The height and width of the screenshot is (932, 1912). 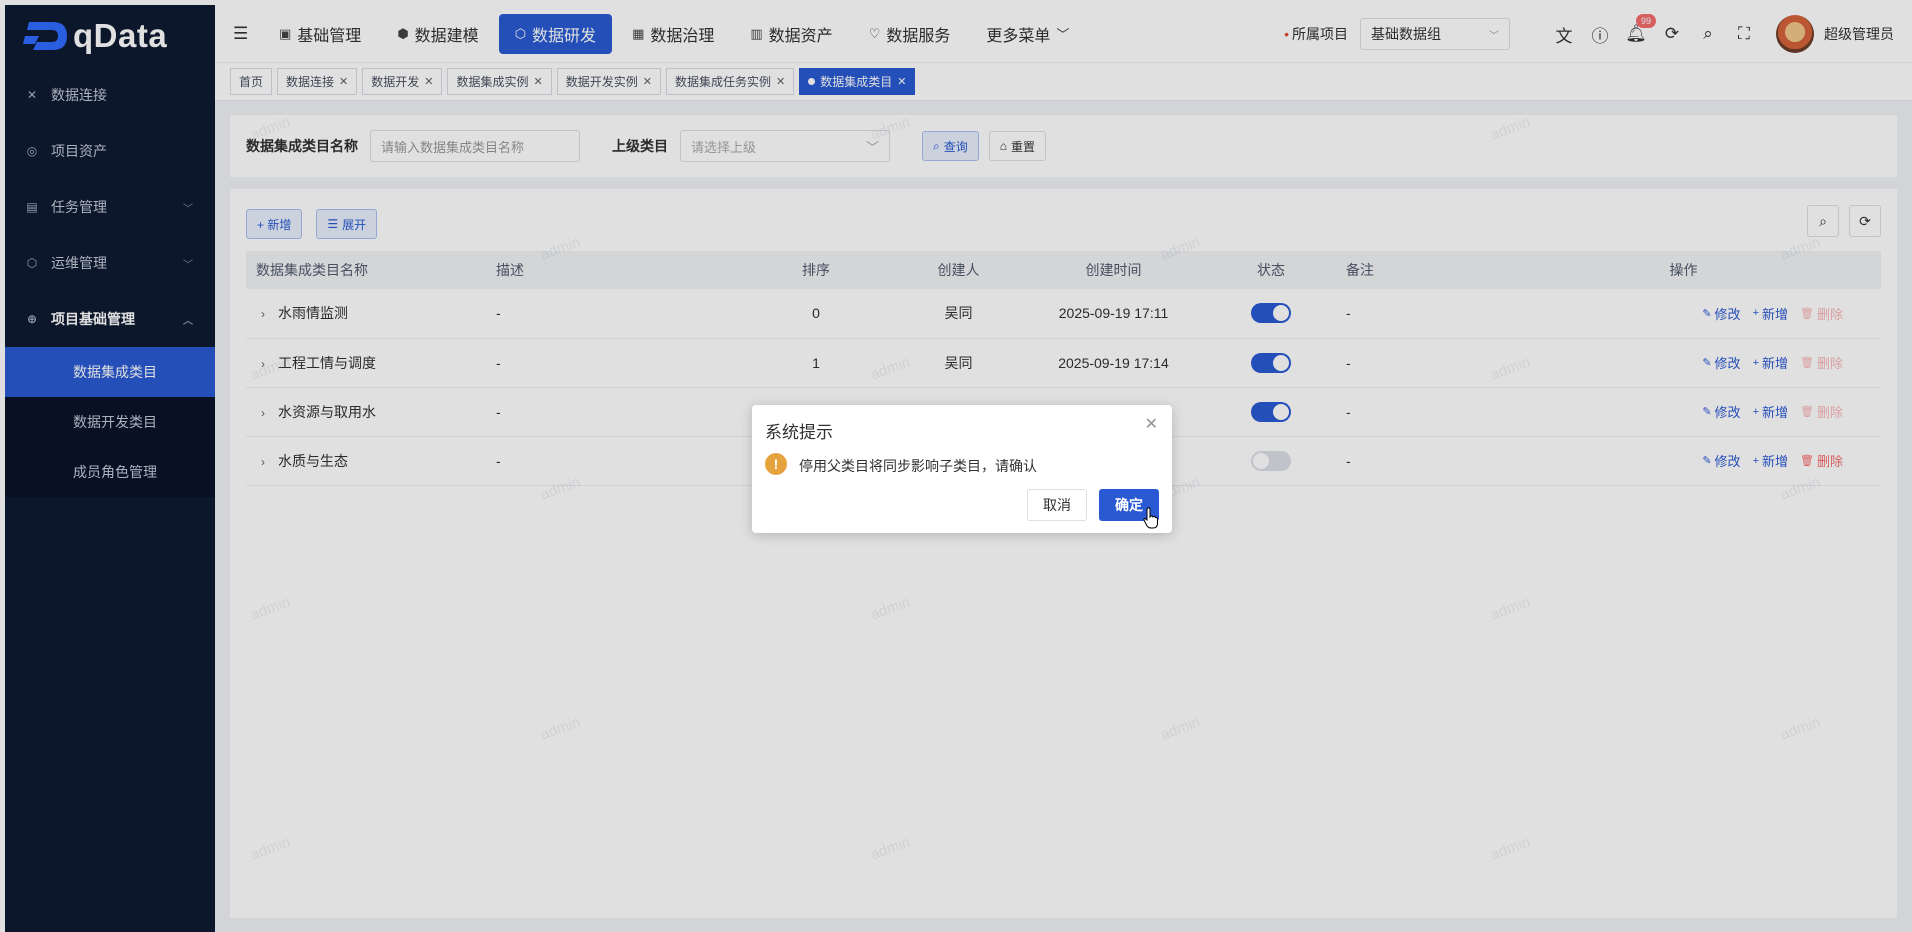 What do you see at coordinates (918, 466) in the screenshot?
I see `dialog-message: 停用父类目将同步影响子类目，请确认` at bounding box center [918, 466].